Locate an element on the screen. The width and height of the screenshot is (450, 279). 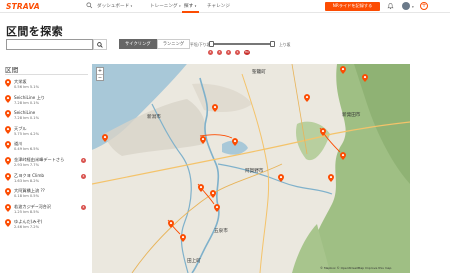
map-label-niigata: 新潟市 is located at coordinates (154, 117).